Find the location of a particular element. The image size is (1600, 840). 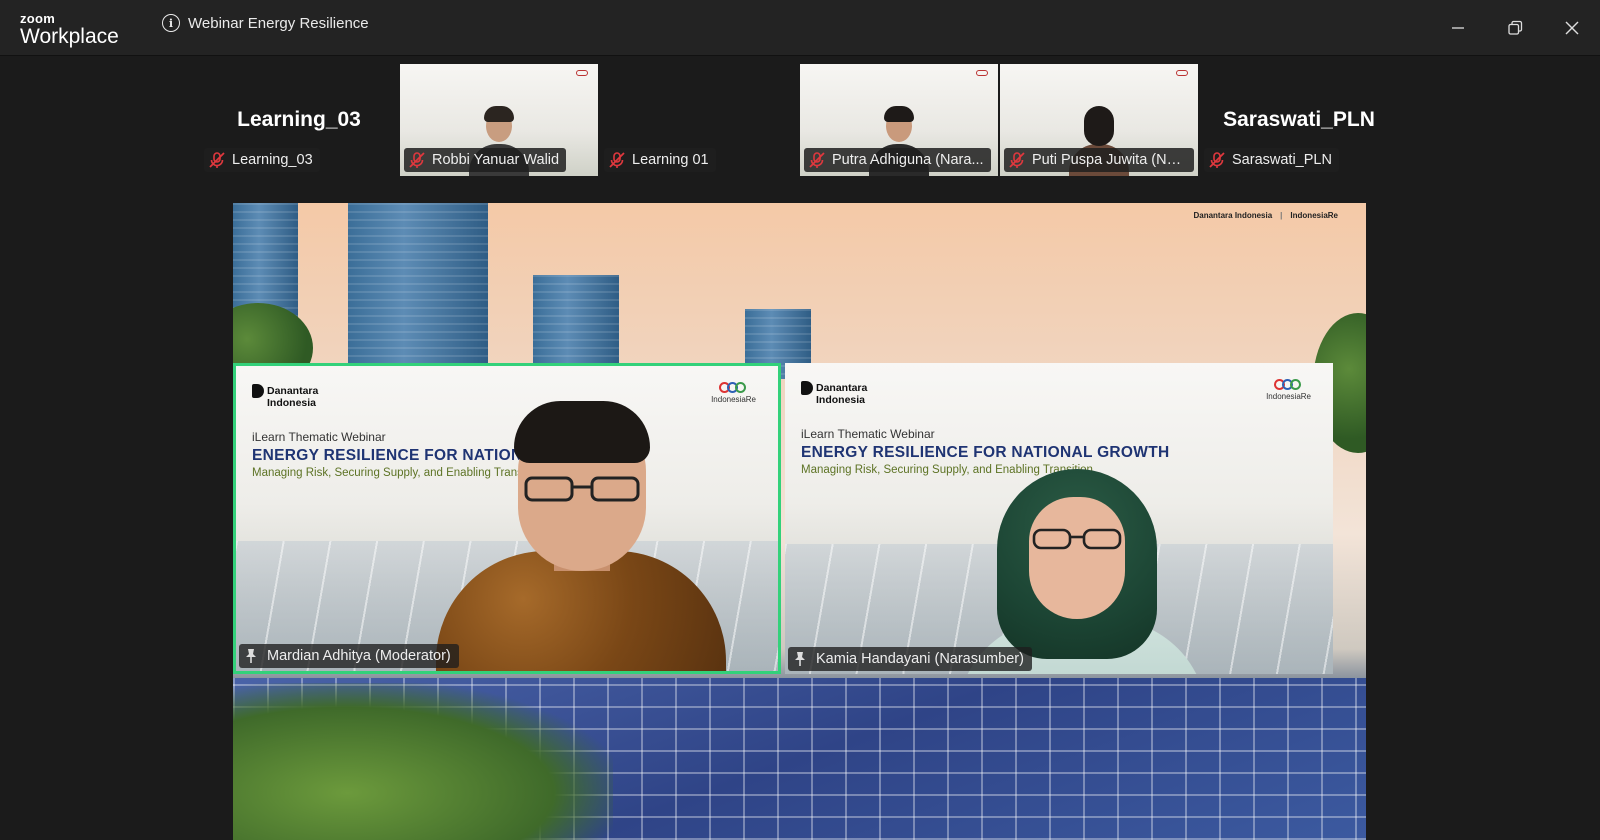

info-icon: i is located at coordinates (171, 23).